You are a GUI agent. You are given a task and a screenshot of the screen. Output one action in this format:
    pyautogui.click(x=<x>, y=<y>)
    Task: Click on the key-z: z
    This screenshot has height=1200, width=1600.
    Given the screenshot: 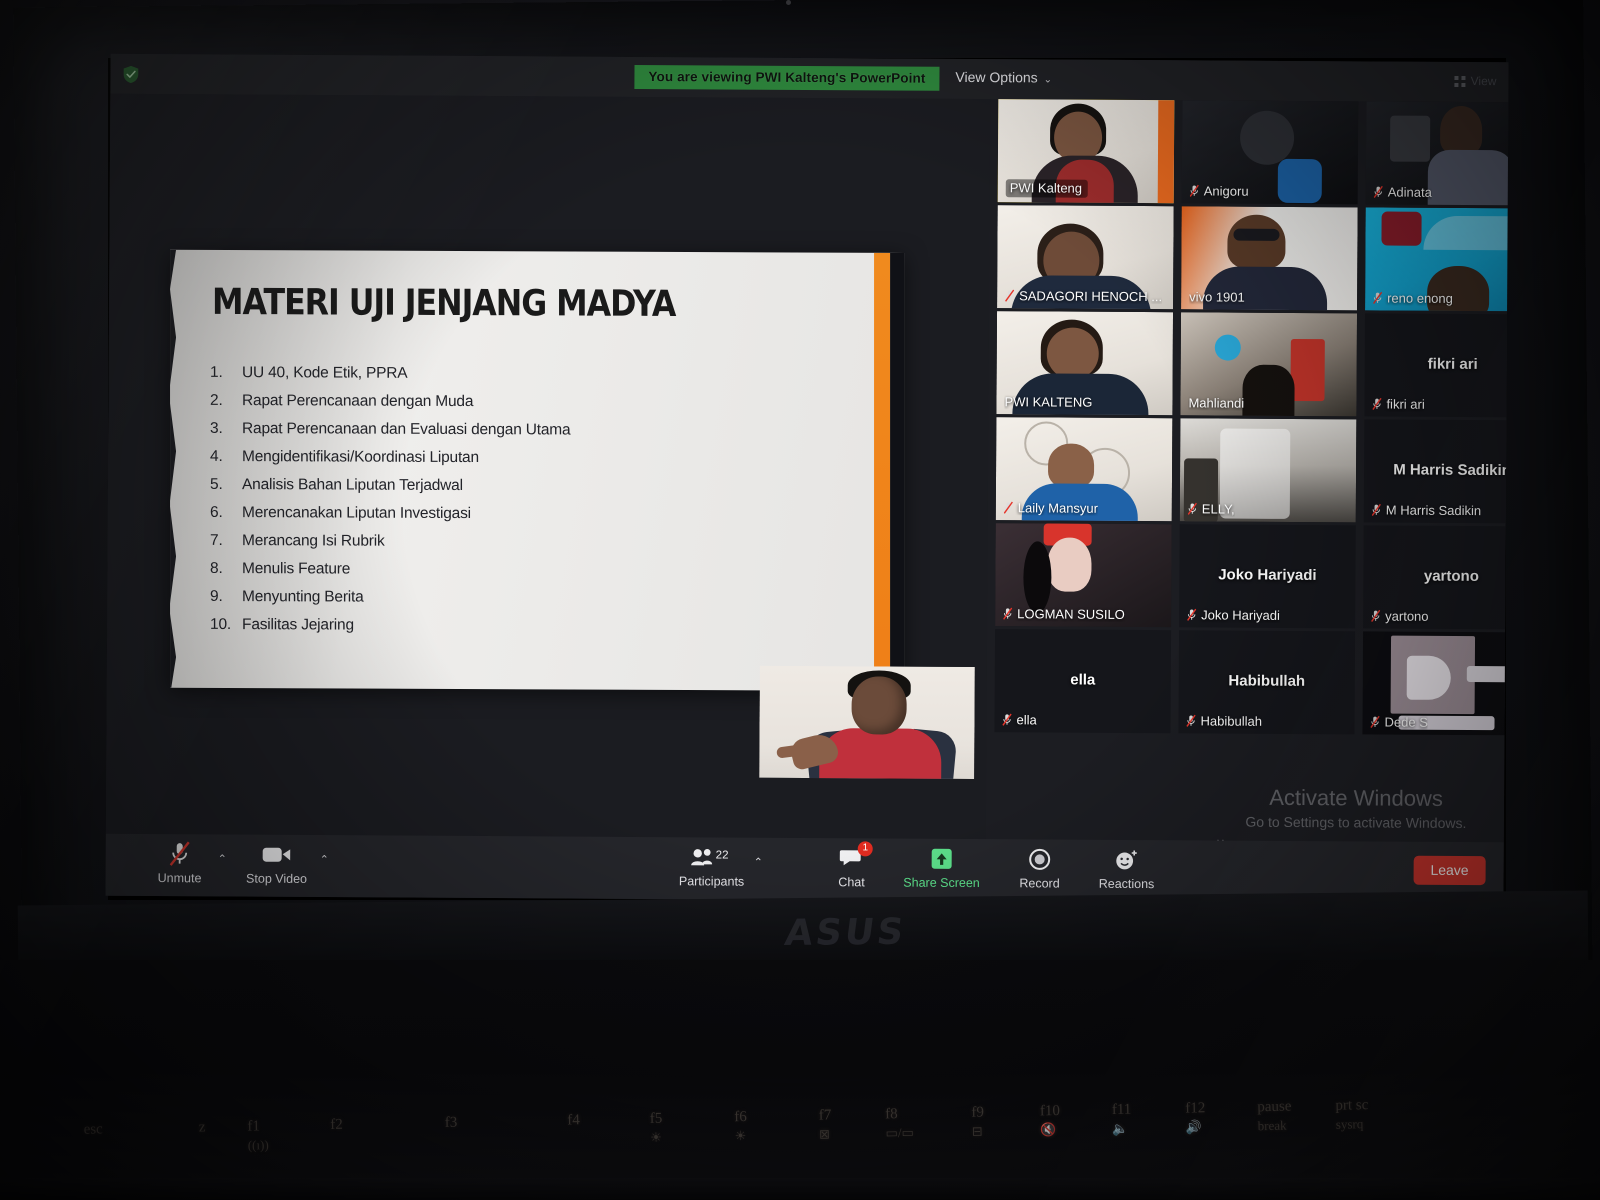 What is the action you would take?
    pyautogui.click(x=202, y=1127)
    